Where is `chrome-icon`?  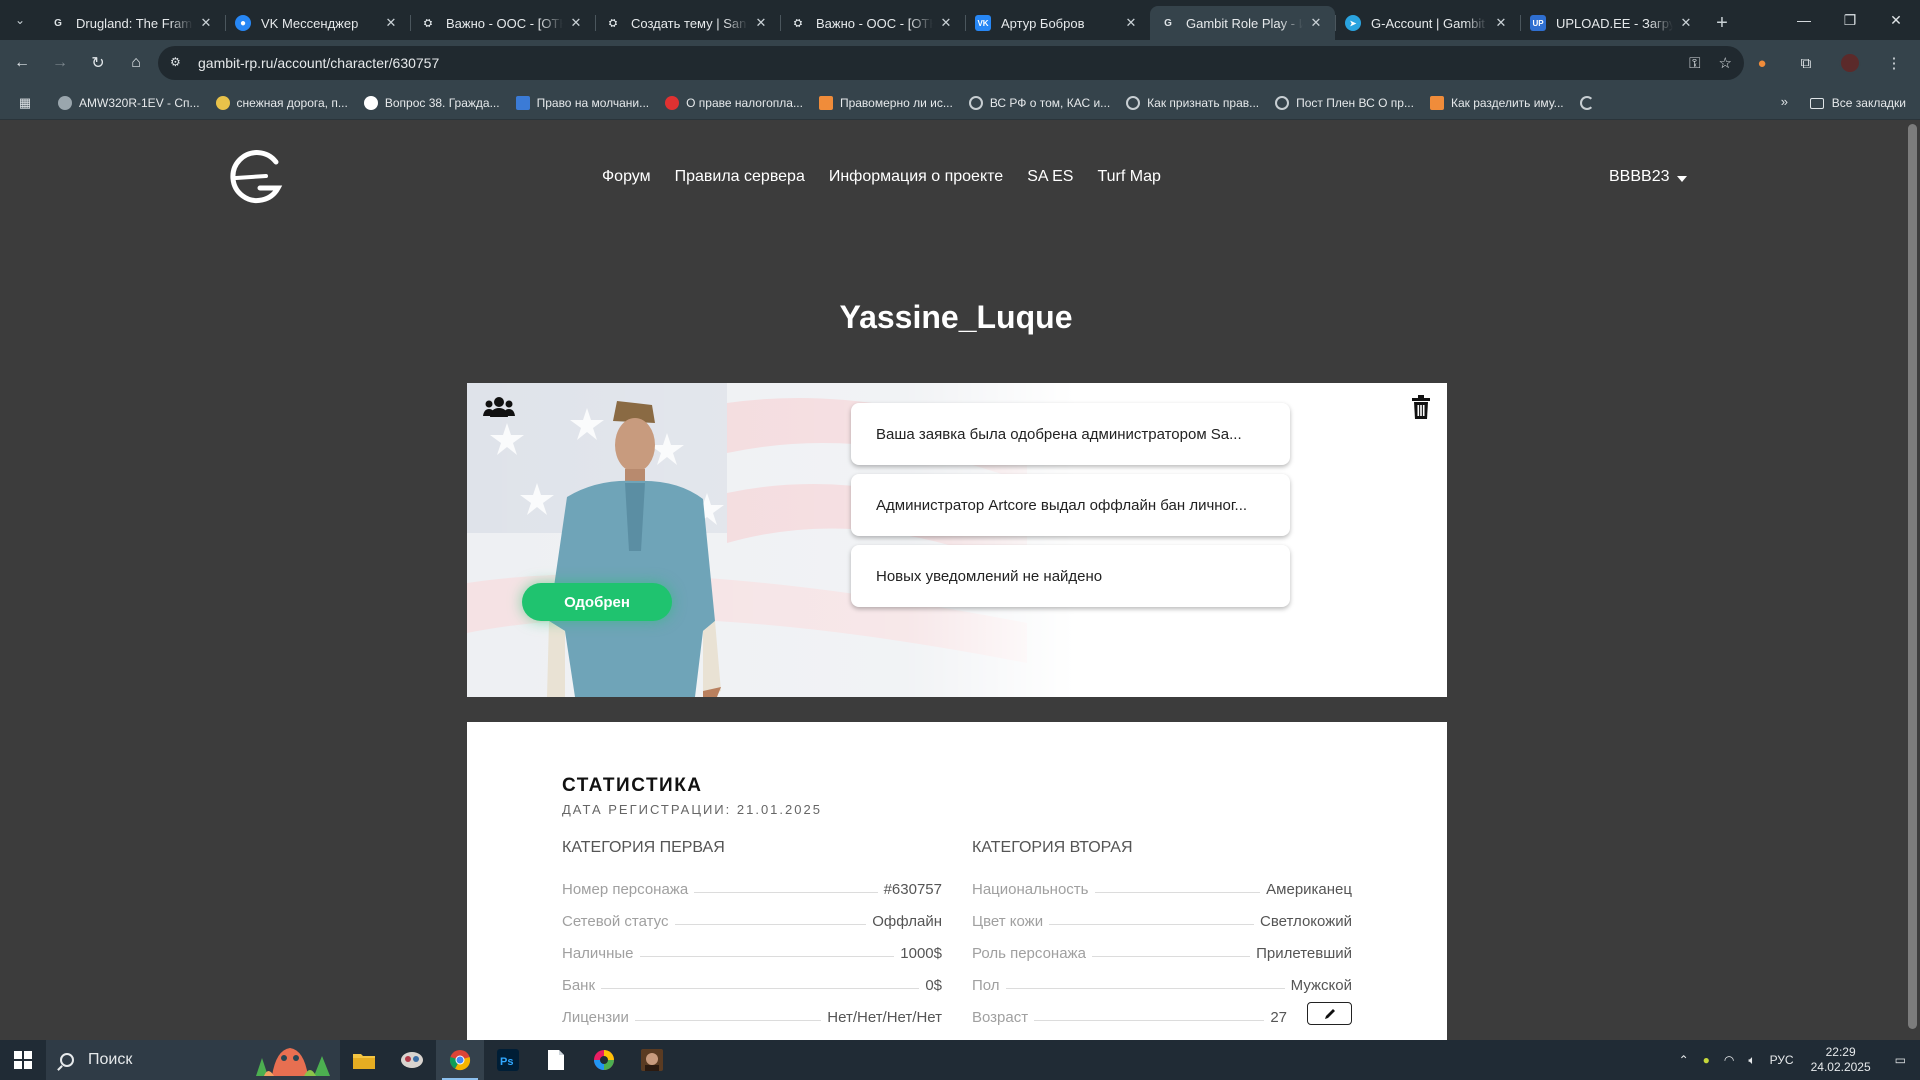
chrome-icon is located at coordinates (460, 1060).